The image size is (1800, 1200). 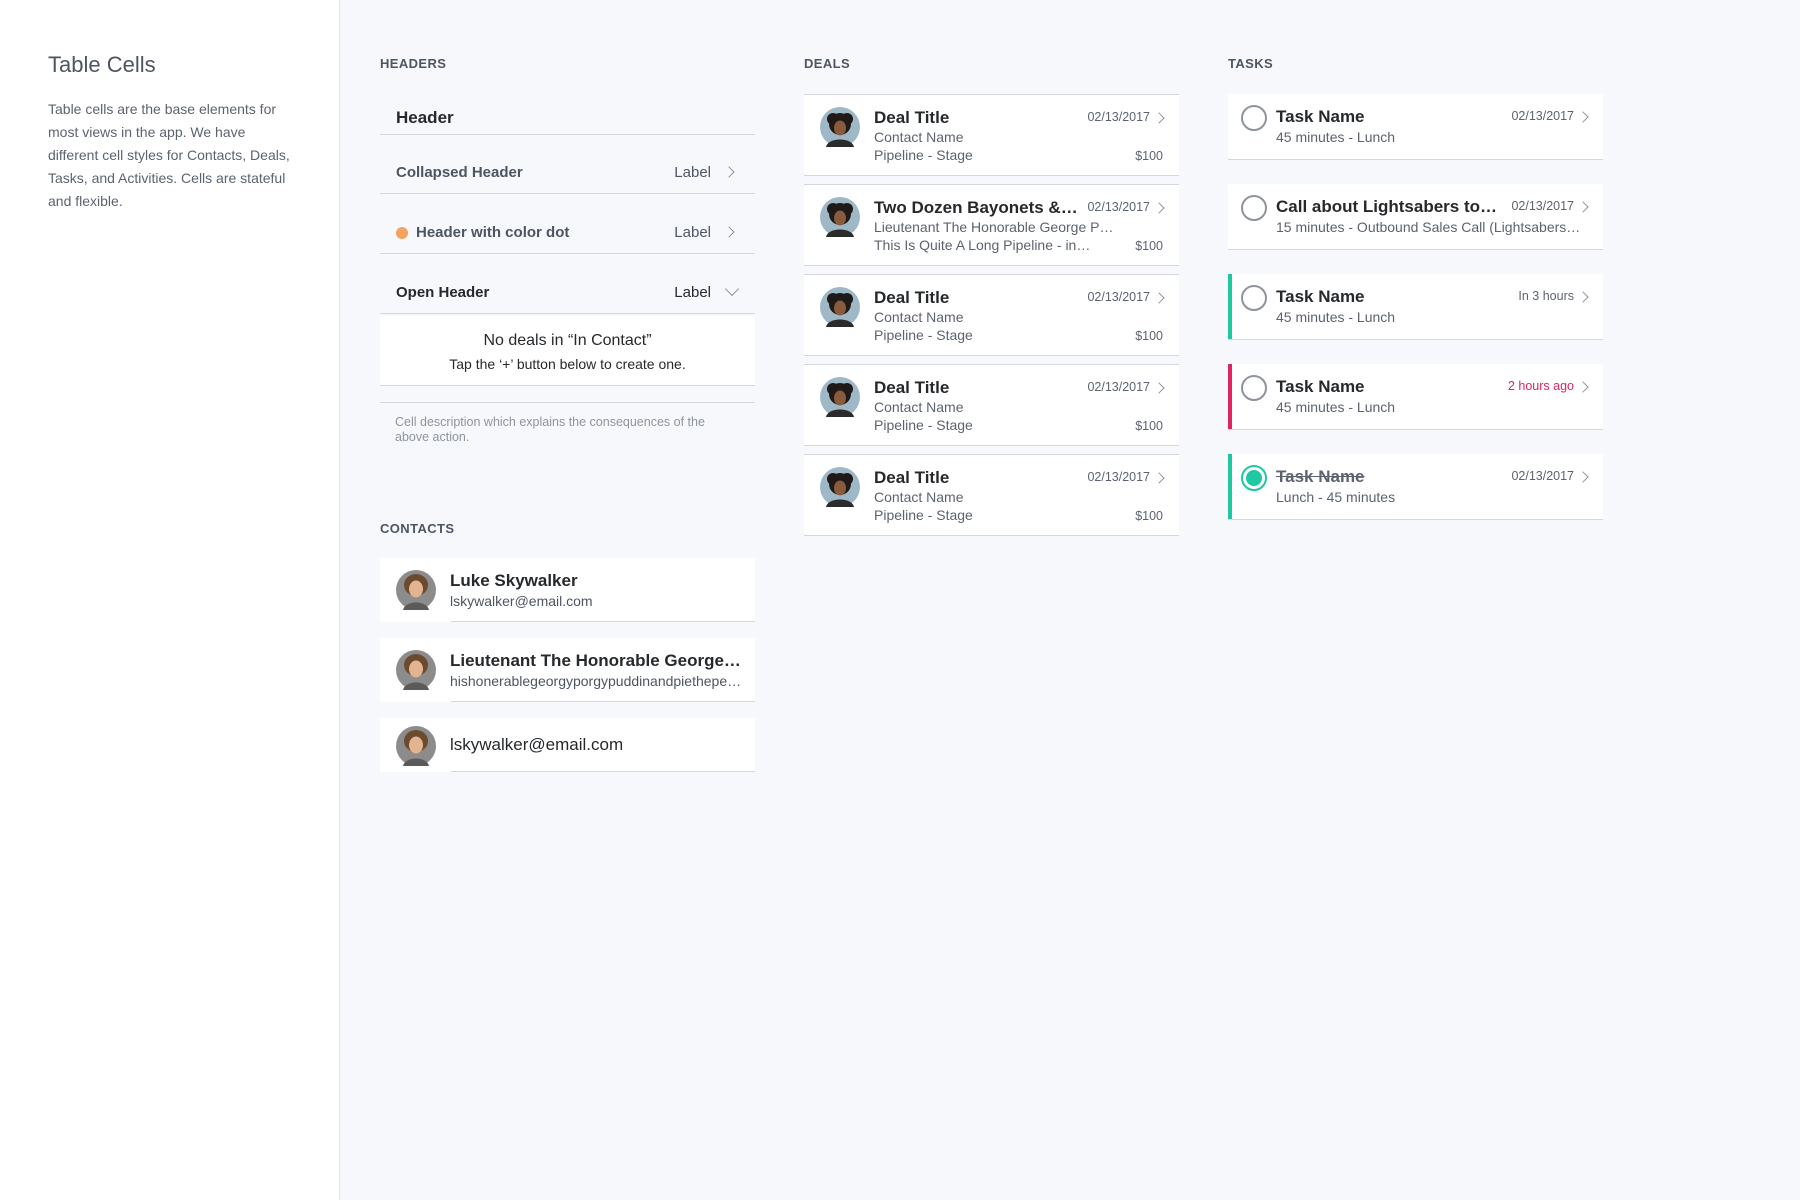 I want to click on contact-cell: lskywalker@email.com, so click(x=567, y=745).